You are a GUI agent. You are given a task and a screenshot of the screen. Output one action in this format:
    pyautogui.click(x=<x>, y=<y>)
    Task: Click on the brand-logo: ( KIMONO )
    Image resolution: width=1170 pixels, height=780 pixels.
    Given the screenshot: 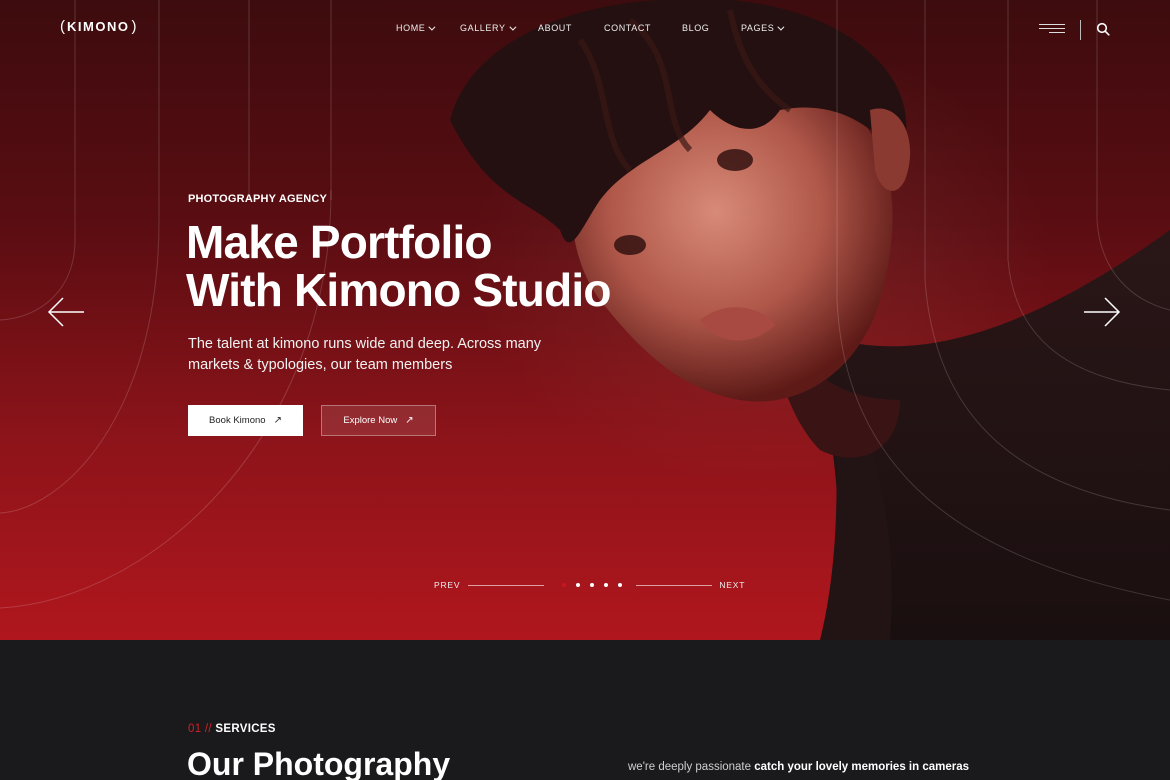 What is the action you would take?
    pyautogui.click(x=98, y=26)
    